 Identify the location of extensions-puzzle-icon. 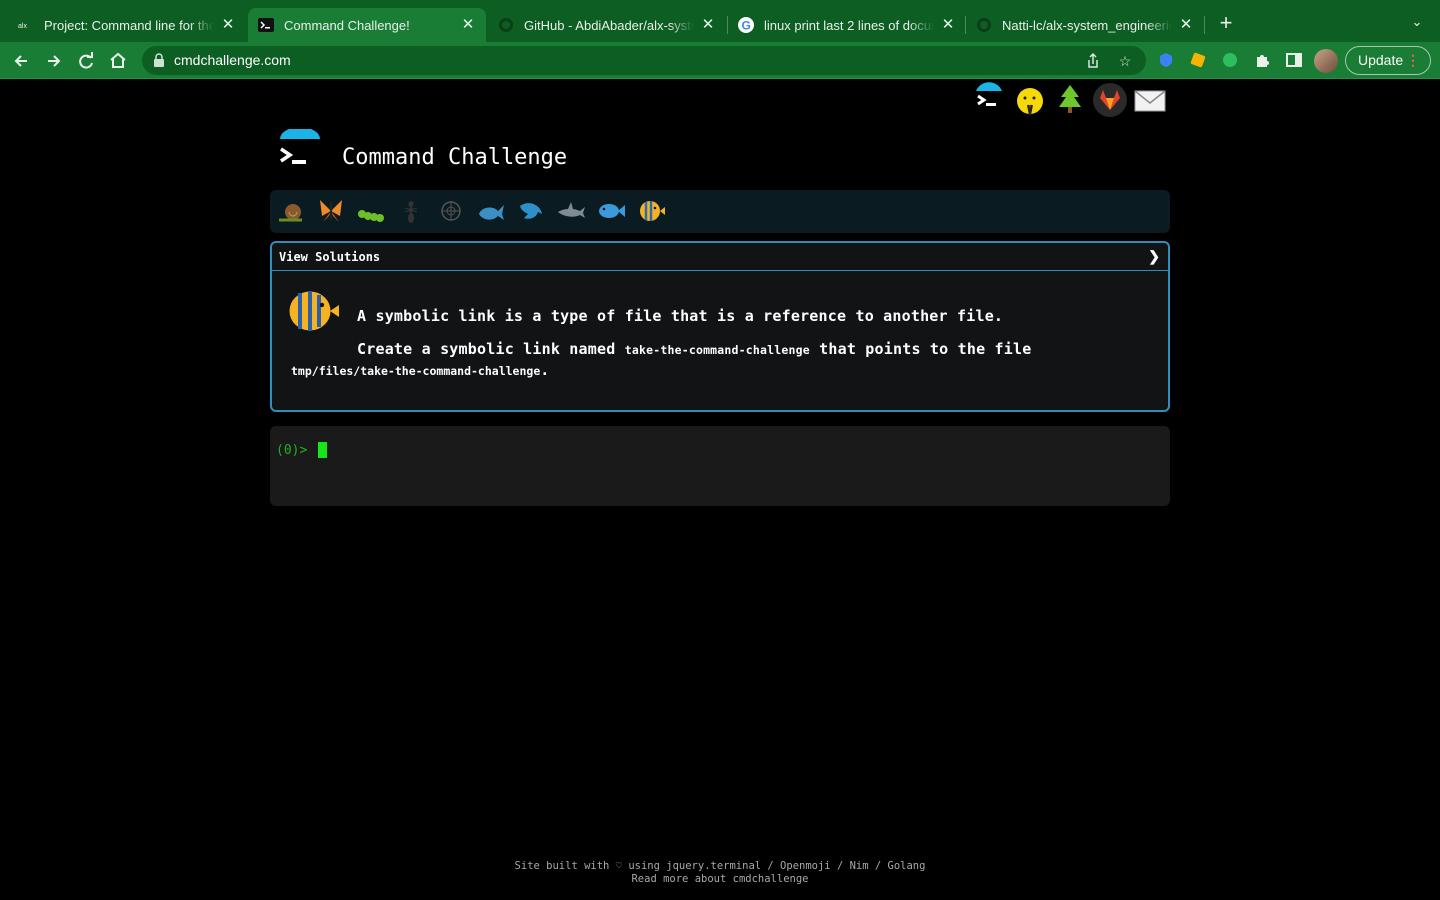
(1262, 60).